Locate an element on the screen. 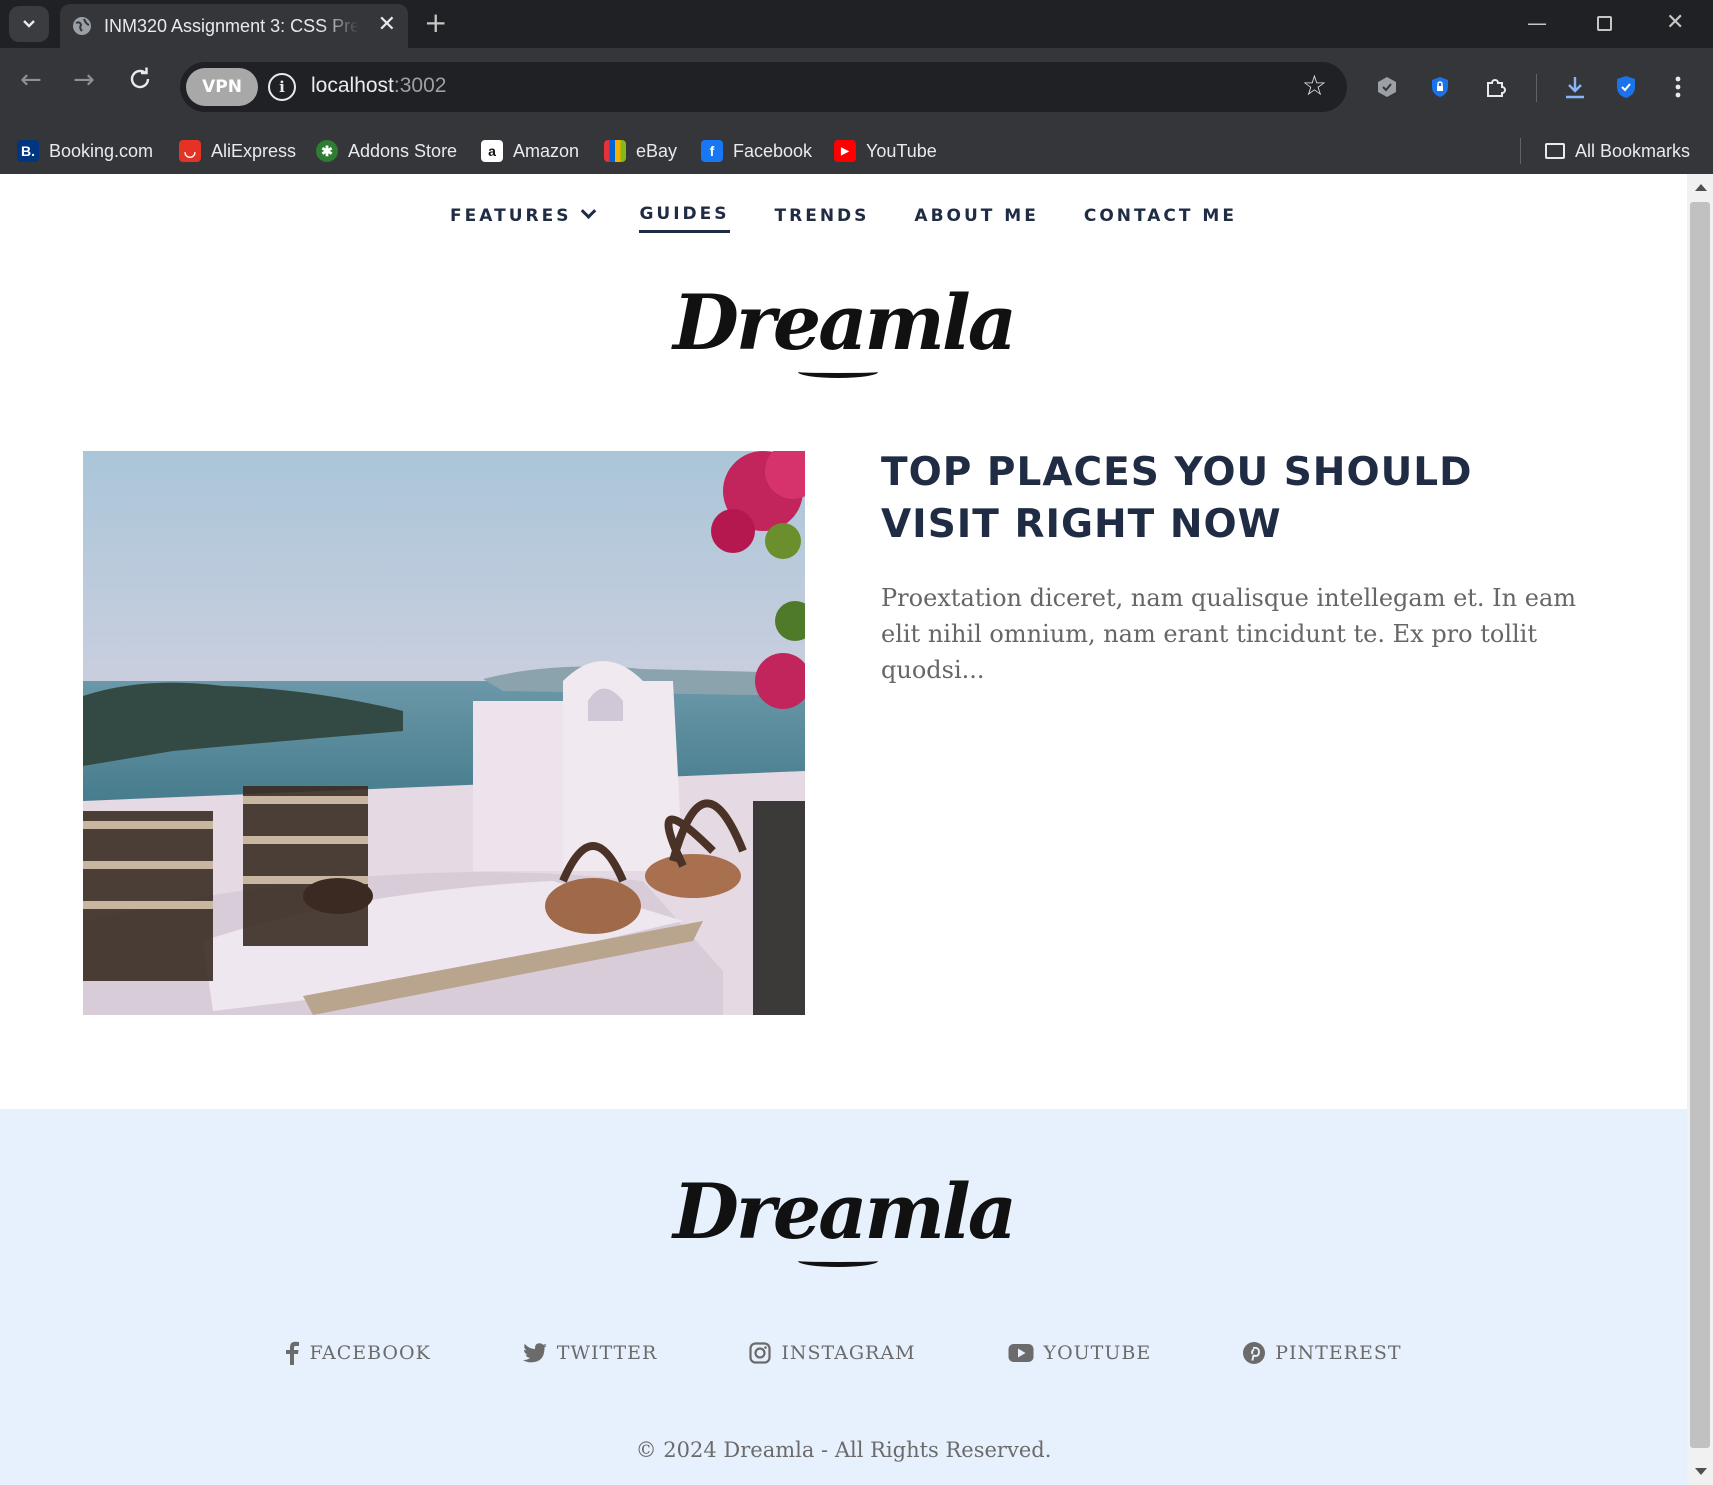 Image resolution: width=1713 pixels, height=1485 pixels. scroll-up-arrow-icon is located at coordinates (1701, 187).